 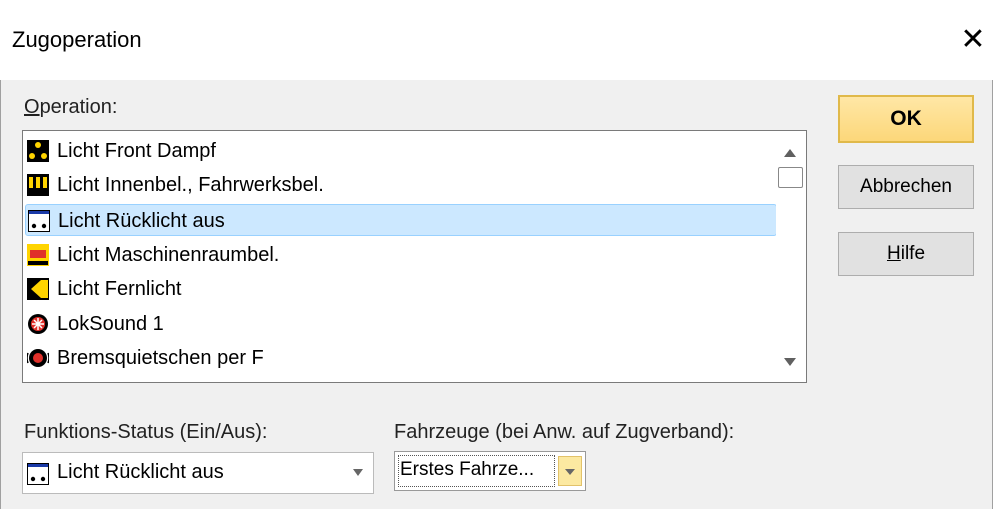 What do you see at coordinates (401, 151) in the screenshot?
I see `list-item: Licht Front Dampf` at bounding box center [401, 151].